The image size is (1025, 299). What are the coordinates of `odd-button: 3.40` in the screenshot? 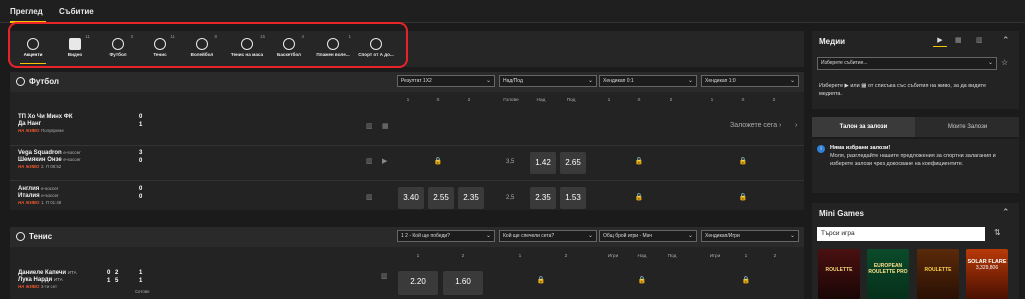 It's located at (411, 198).